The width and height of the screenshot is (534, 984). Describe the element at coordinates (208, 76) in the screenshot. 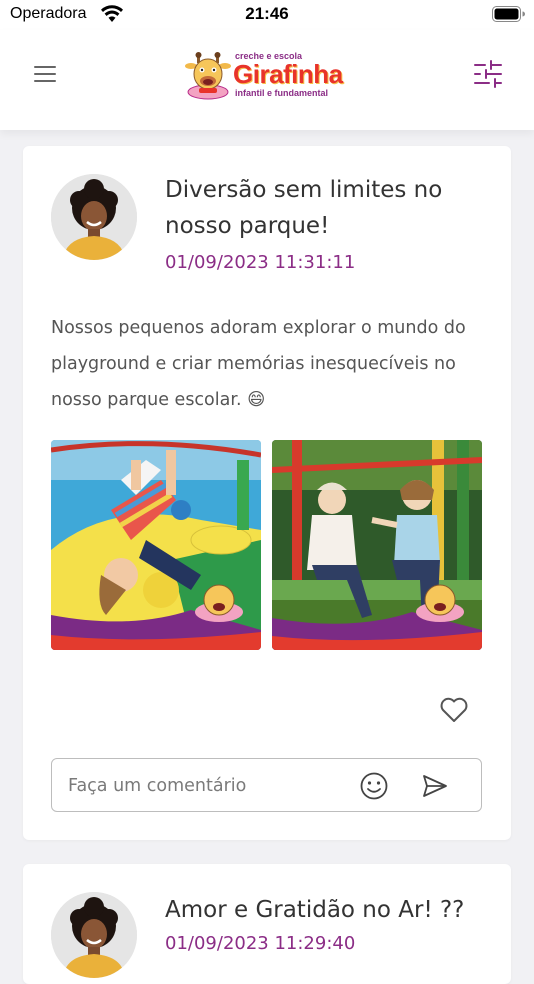

I see `giraffe-mascot-icon` at that location.